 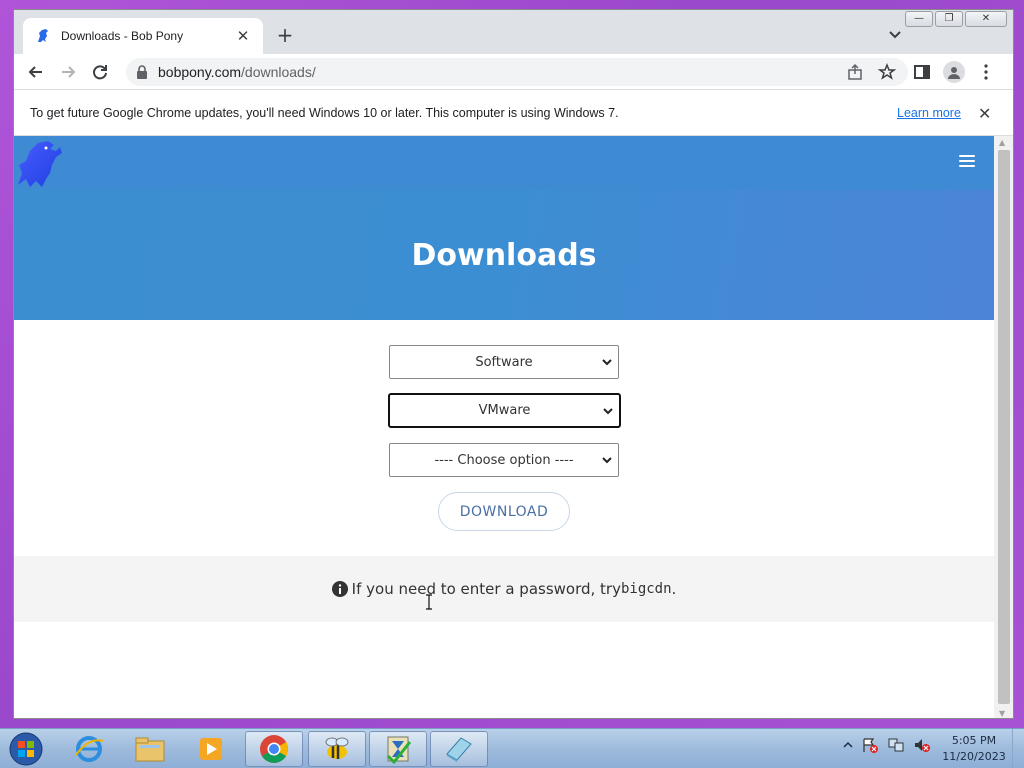 What do you see at coordinates (398, 749) in the screenshot?
I see `hourglass-app-icon` at bounding box center [398, 749].